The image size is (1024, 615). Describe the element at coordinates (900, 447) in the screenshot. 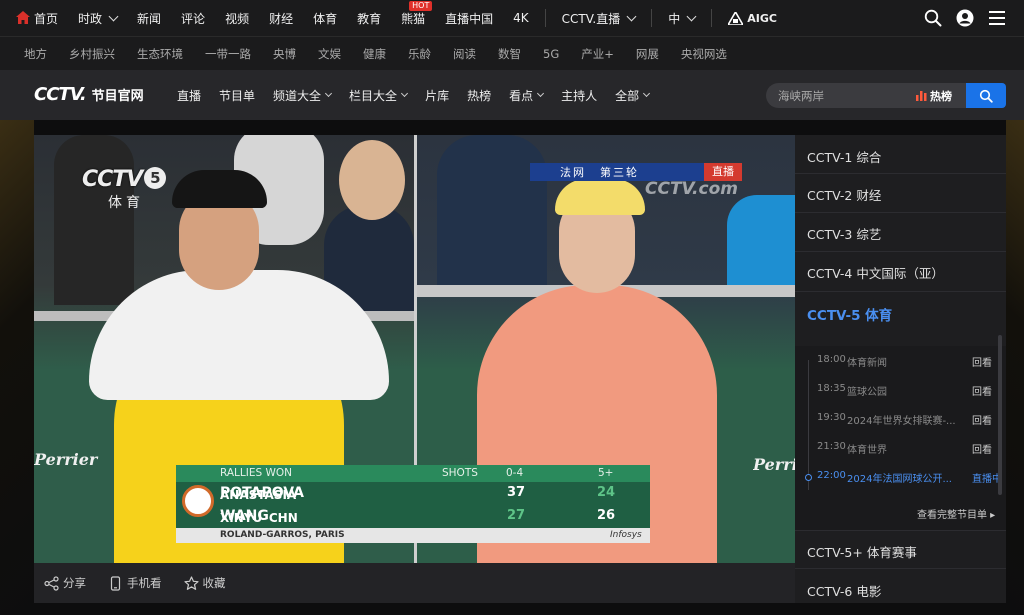

I see `schedule-row: 21:30 体育世界 回看` at that location.